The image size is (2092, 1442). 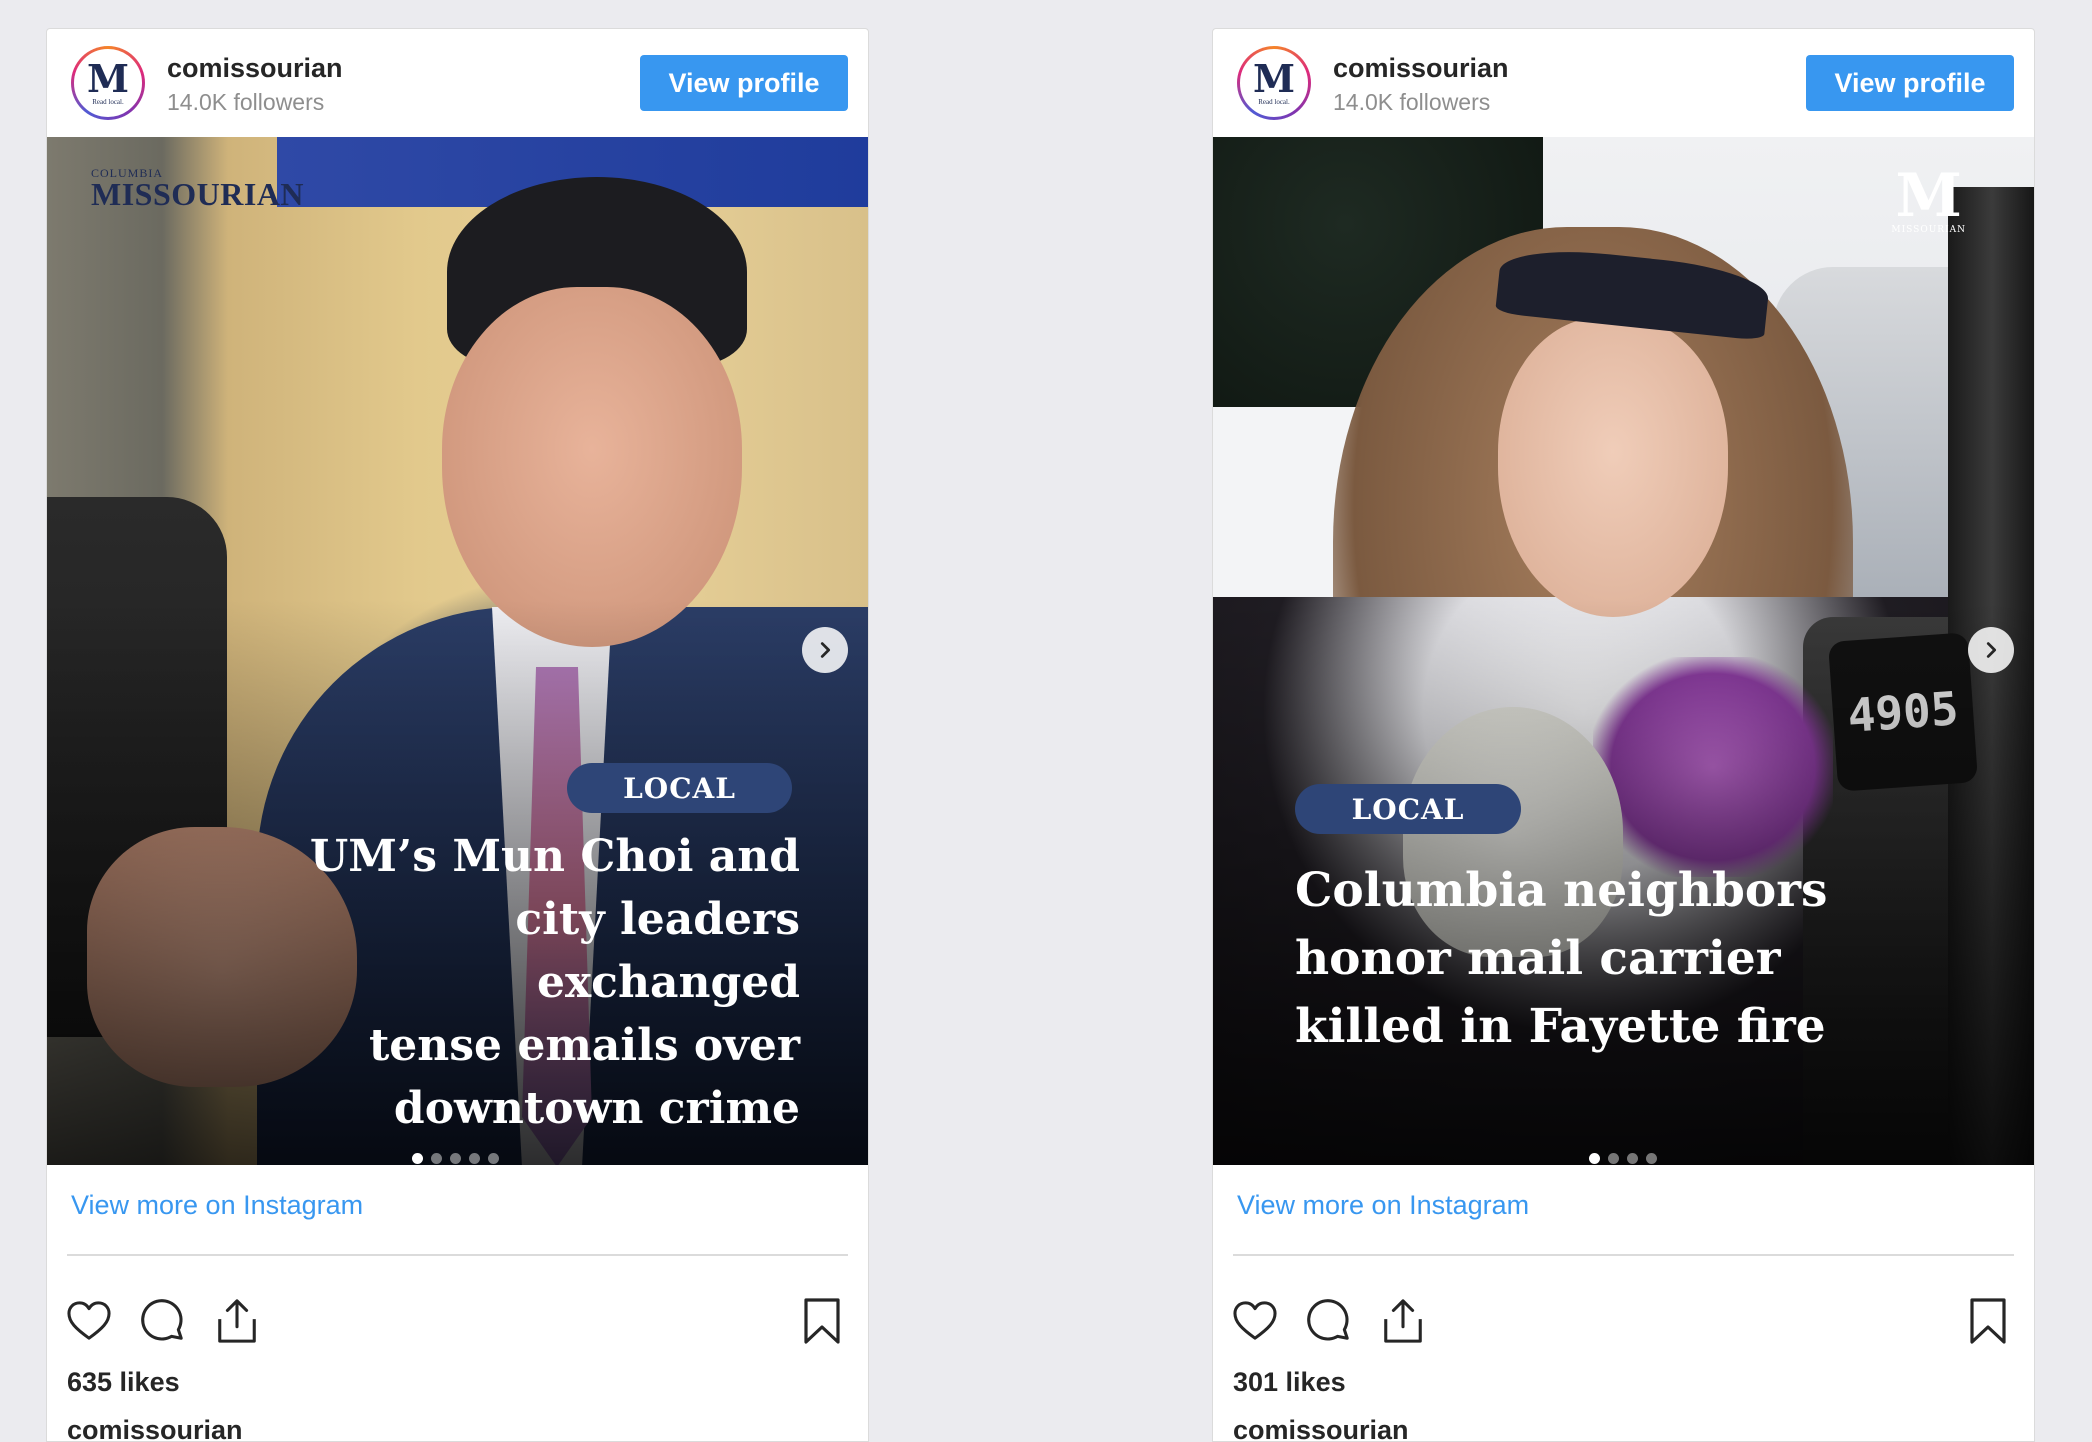 I want to click on brand-logo: M MISSOURIAN, so click(x=1928, y=198).